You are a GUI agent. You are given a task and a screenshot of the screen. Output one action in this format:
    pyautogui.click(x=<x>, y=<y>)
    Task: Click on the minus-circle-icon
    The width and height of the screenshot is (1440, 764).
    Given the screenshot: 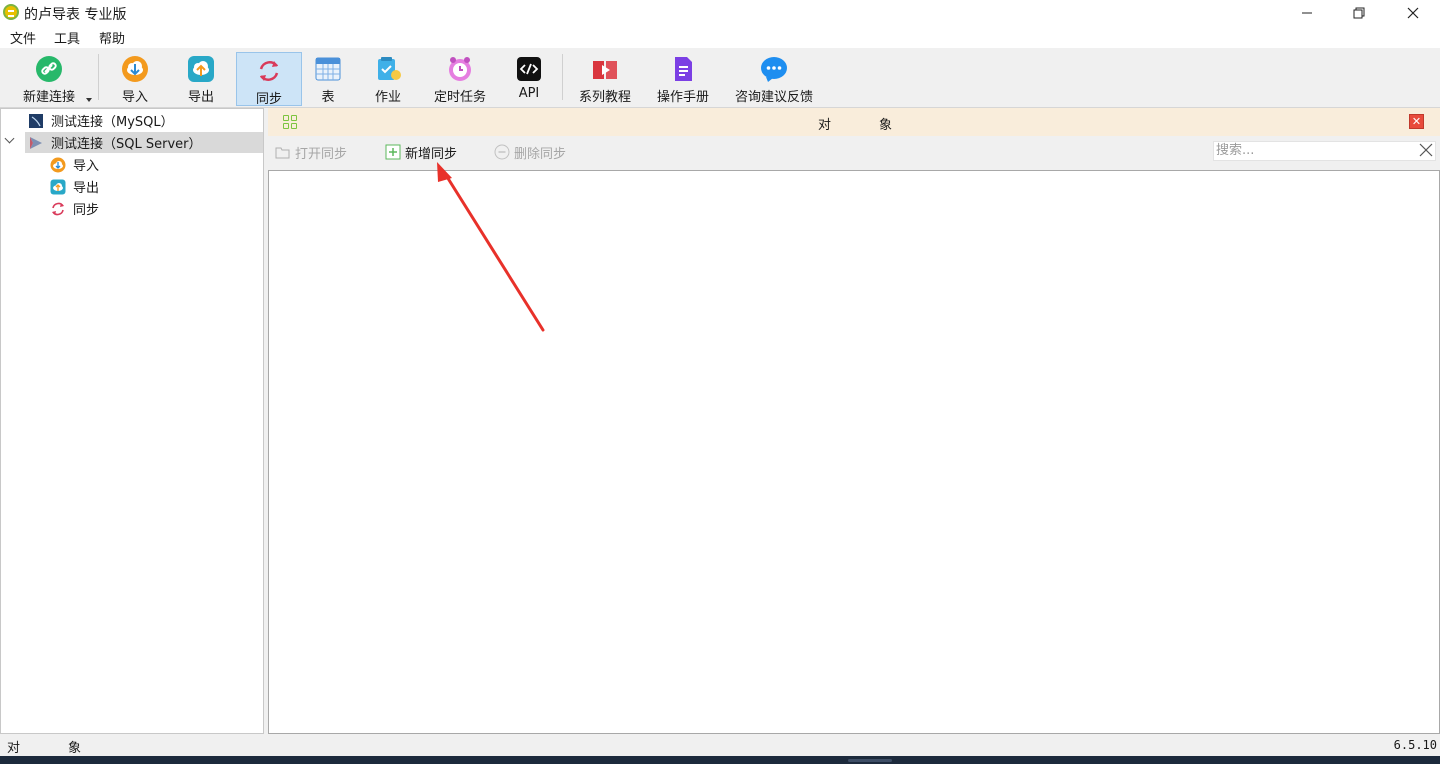 What is the action you would take?
    pyautogui.click(x=502, y=152)
    